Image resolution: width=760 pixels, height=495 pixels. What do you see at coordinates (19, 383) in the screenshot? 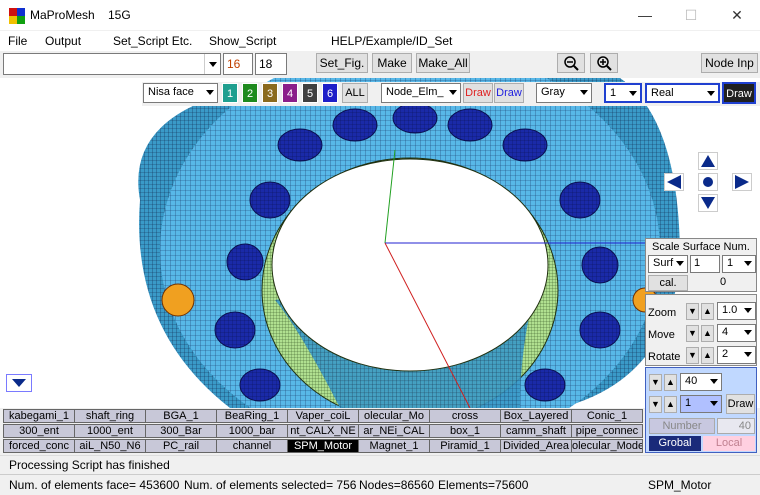
I see `expand-panel-button` at bounding box center [19, 383].